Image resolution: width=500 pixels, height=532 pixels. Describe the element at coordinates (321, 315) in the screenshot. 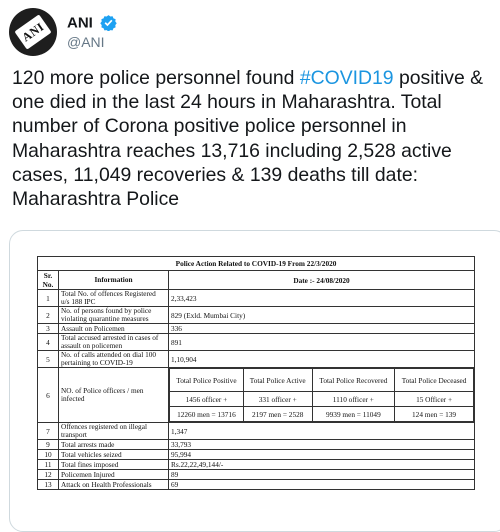

I see `row-value: 829 (Exld. Mumbai City)` at that location.